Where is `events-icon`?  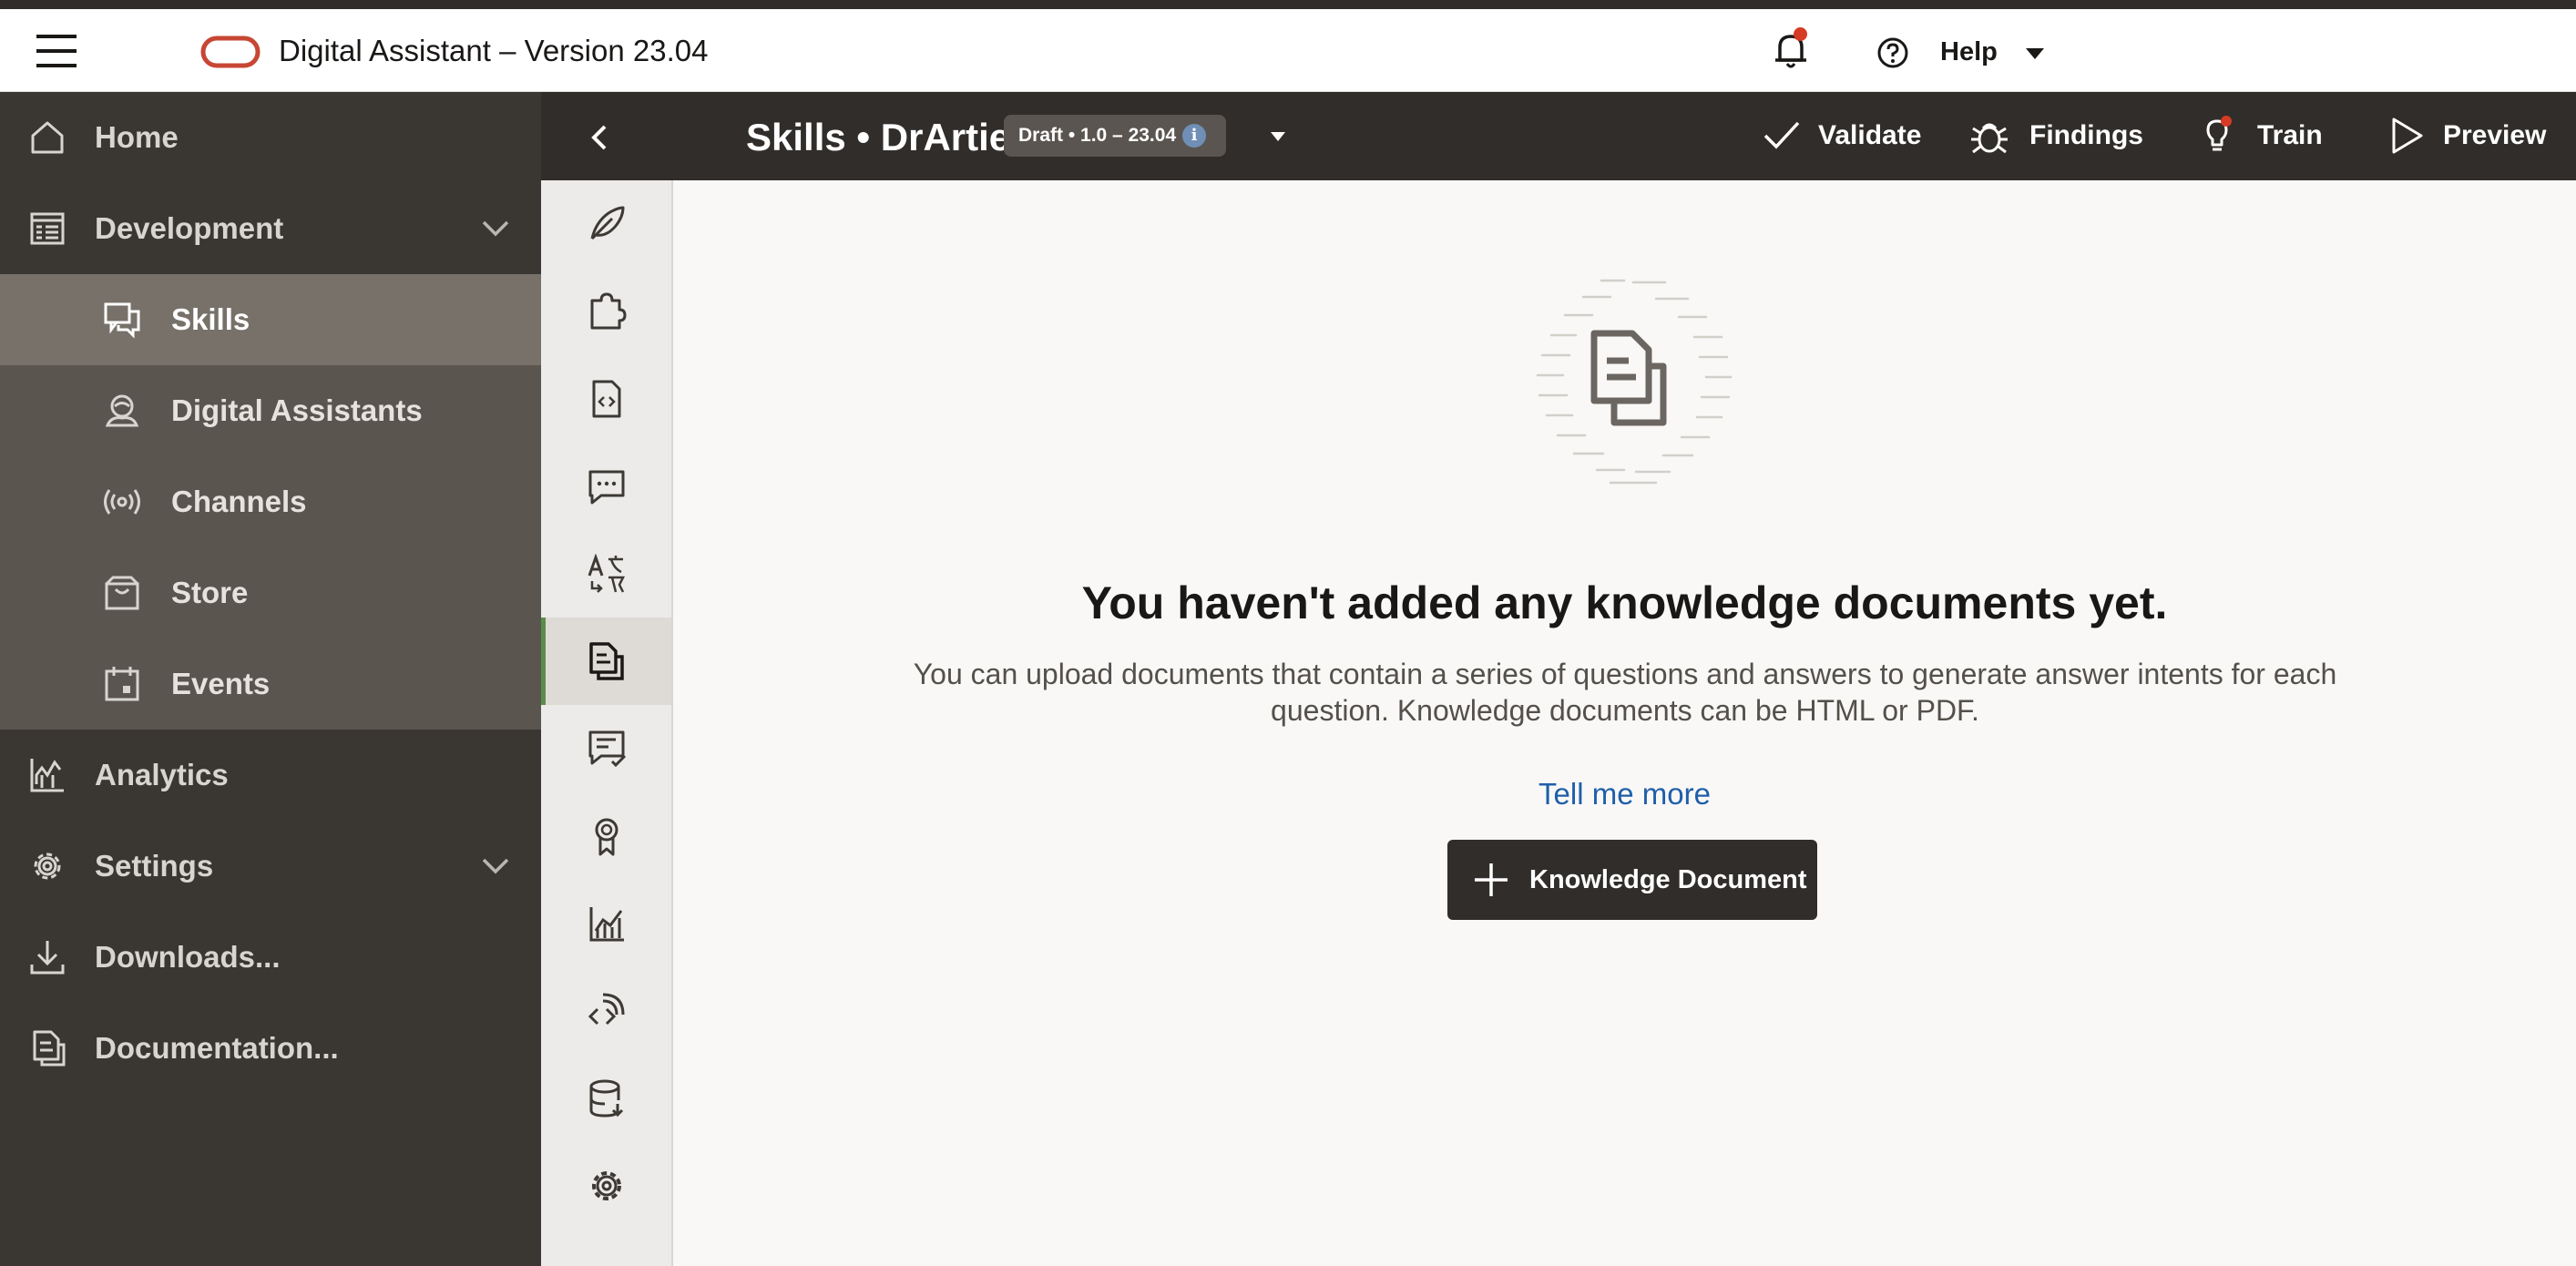 events-icon is located at coordinates (122, 684).